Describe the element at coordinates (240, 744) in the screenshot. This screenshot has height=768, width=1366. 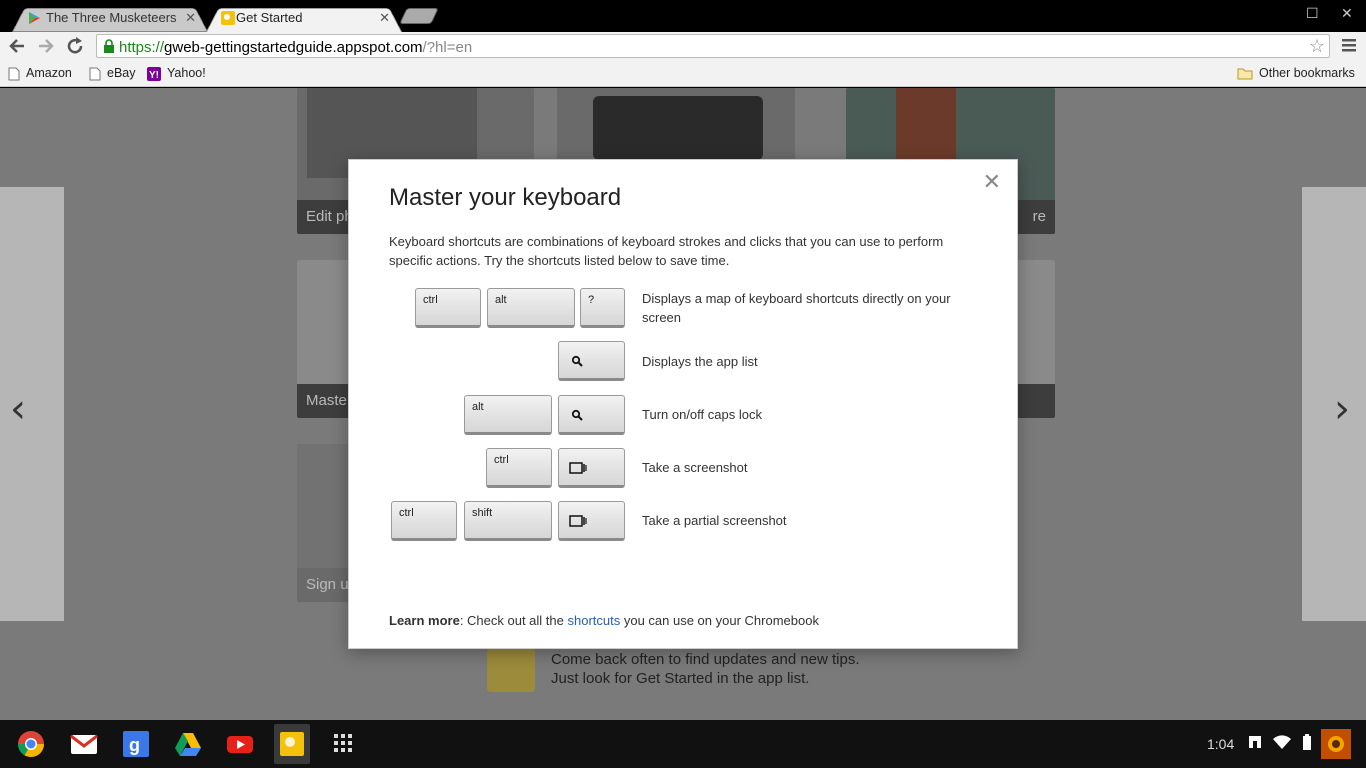
I see `youtube-icon` at that location.